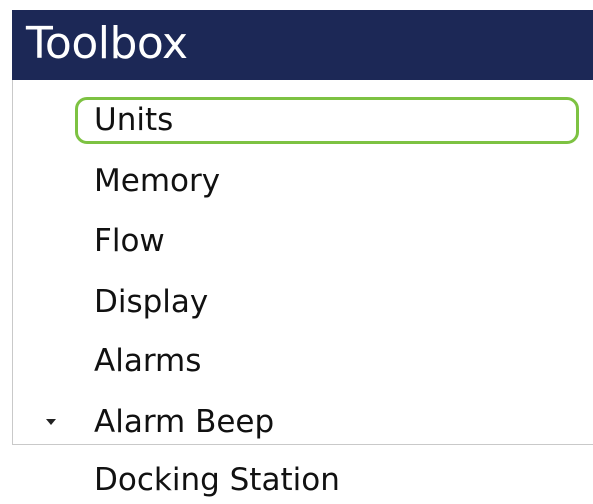 The width and height of the screenshot is (593, 504). I want to click on toolbox-header: Toolbox, so click(302, 45).